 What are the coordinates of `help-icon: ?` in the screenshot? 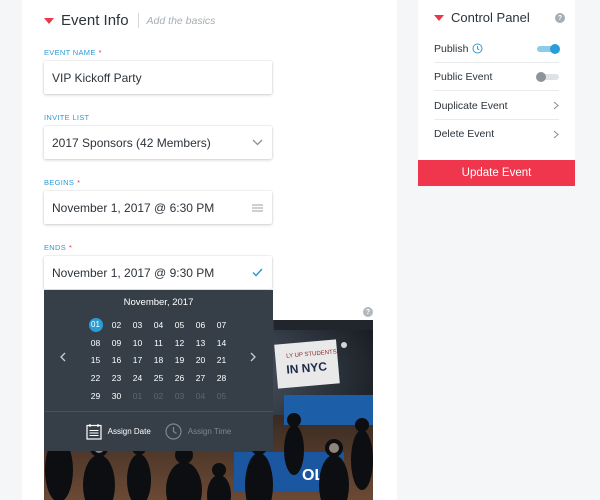 It's located at (560, 18).